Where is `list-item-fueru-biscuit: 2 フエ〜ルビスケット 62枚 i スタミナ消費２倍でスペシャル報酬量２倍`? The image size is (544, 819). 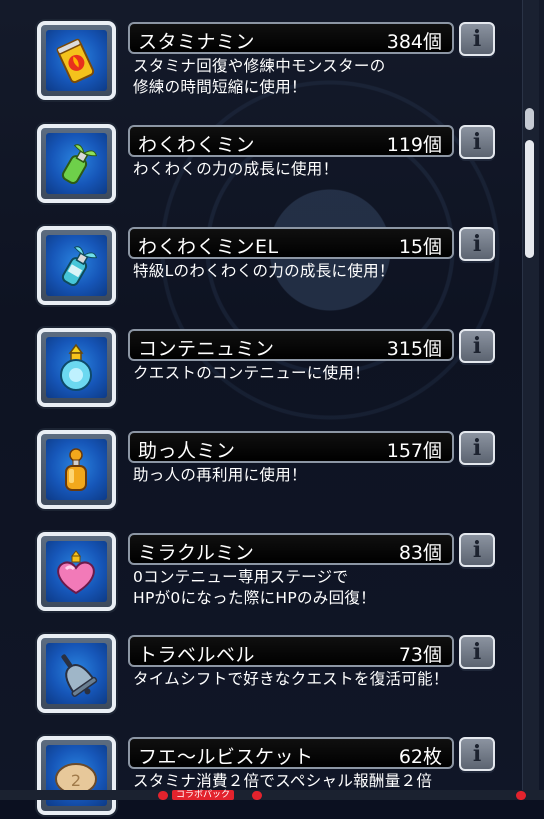 list-item-fueru-biscuit: 2 フエ〜ルビスケット 62枚 i スタミナ消費２倍でスペシャル報酬量２倍 is located at coordinates (256, 767).